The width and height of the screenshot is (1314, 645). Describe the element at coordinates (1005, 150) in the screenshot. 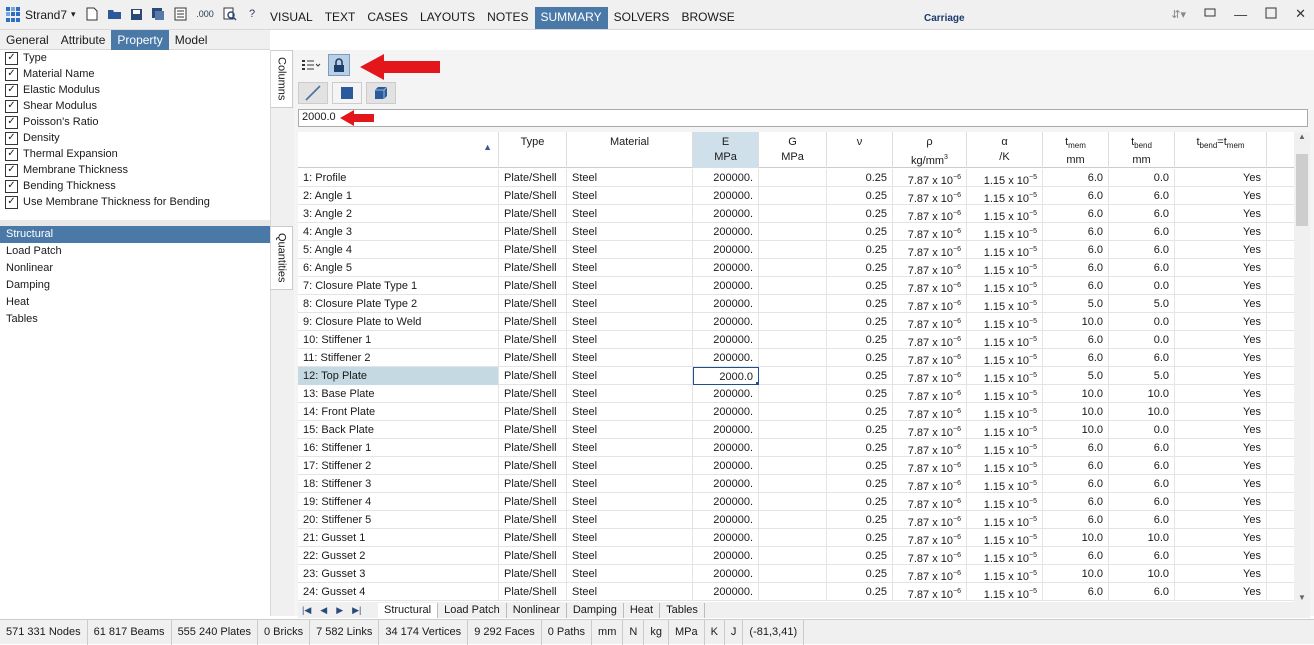

I see `alpha-header: α/K` at that location.